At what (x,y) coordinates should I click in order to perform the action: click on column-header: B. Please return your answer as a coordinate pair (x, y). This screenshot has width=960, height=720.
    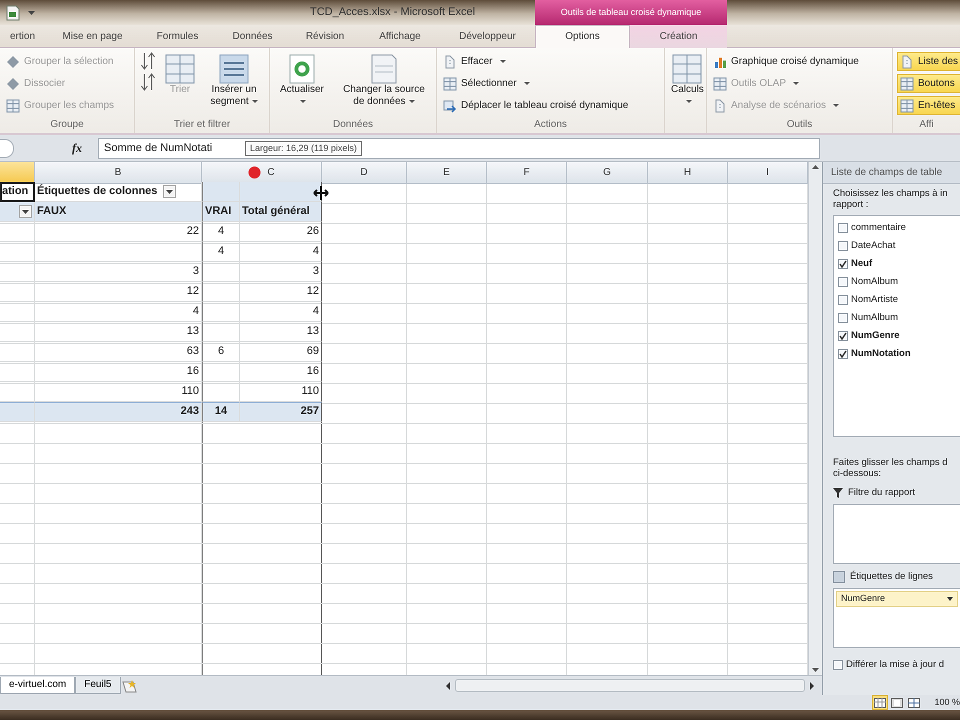
    Looking at the image, I should click on (118, 173).